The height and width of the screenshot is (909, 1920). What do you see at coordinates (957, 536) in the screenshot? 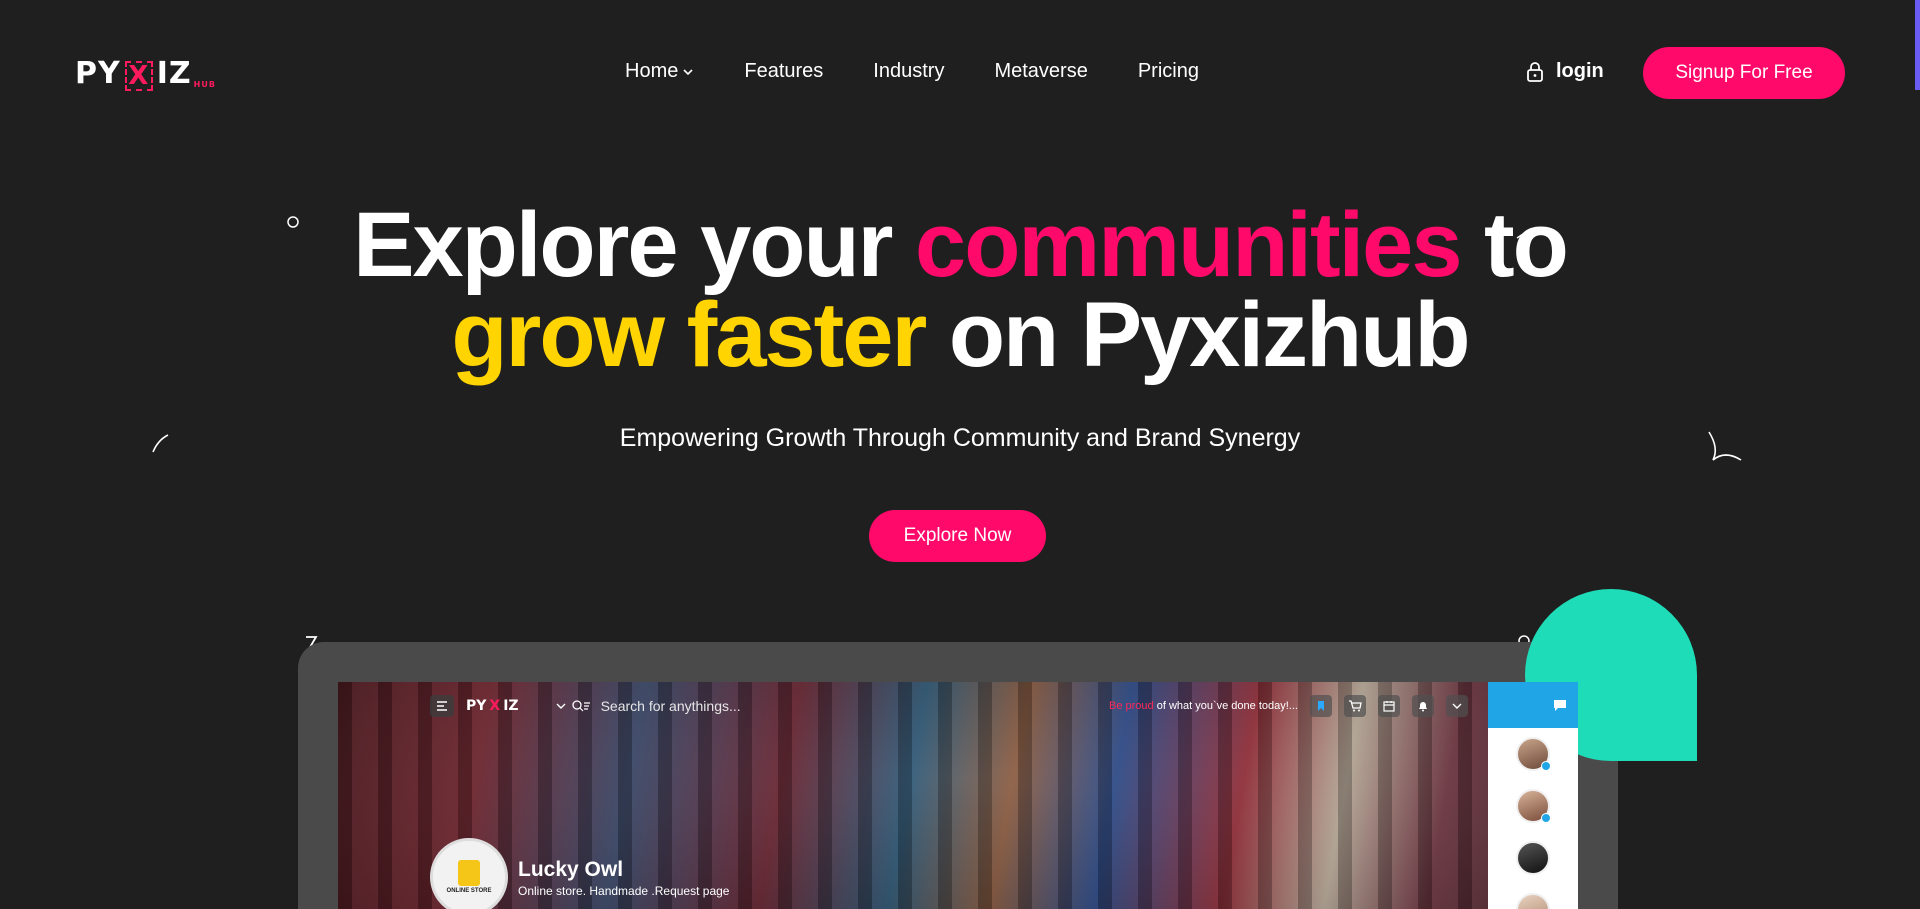
I see `explore-now-button: Explore Now` at bounding box center [957, 536].